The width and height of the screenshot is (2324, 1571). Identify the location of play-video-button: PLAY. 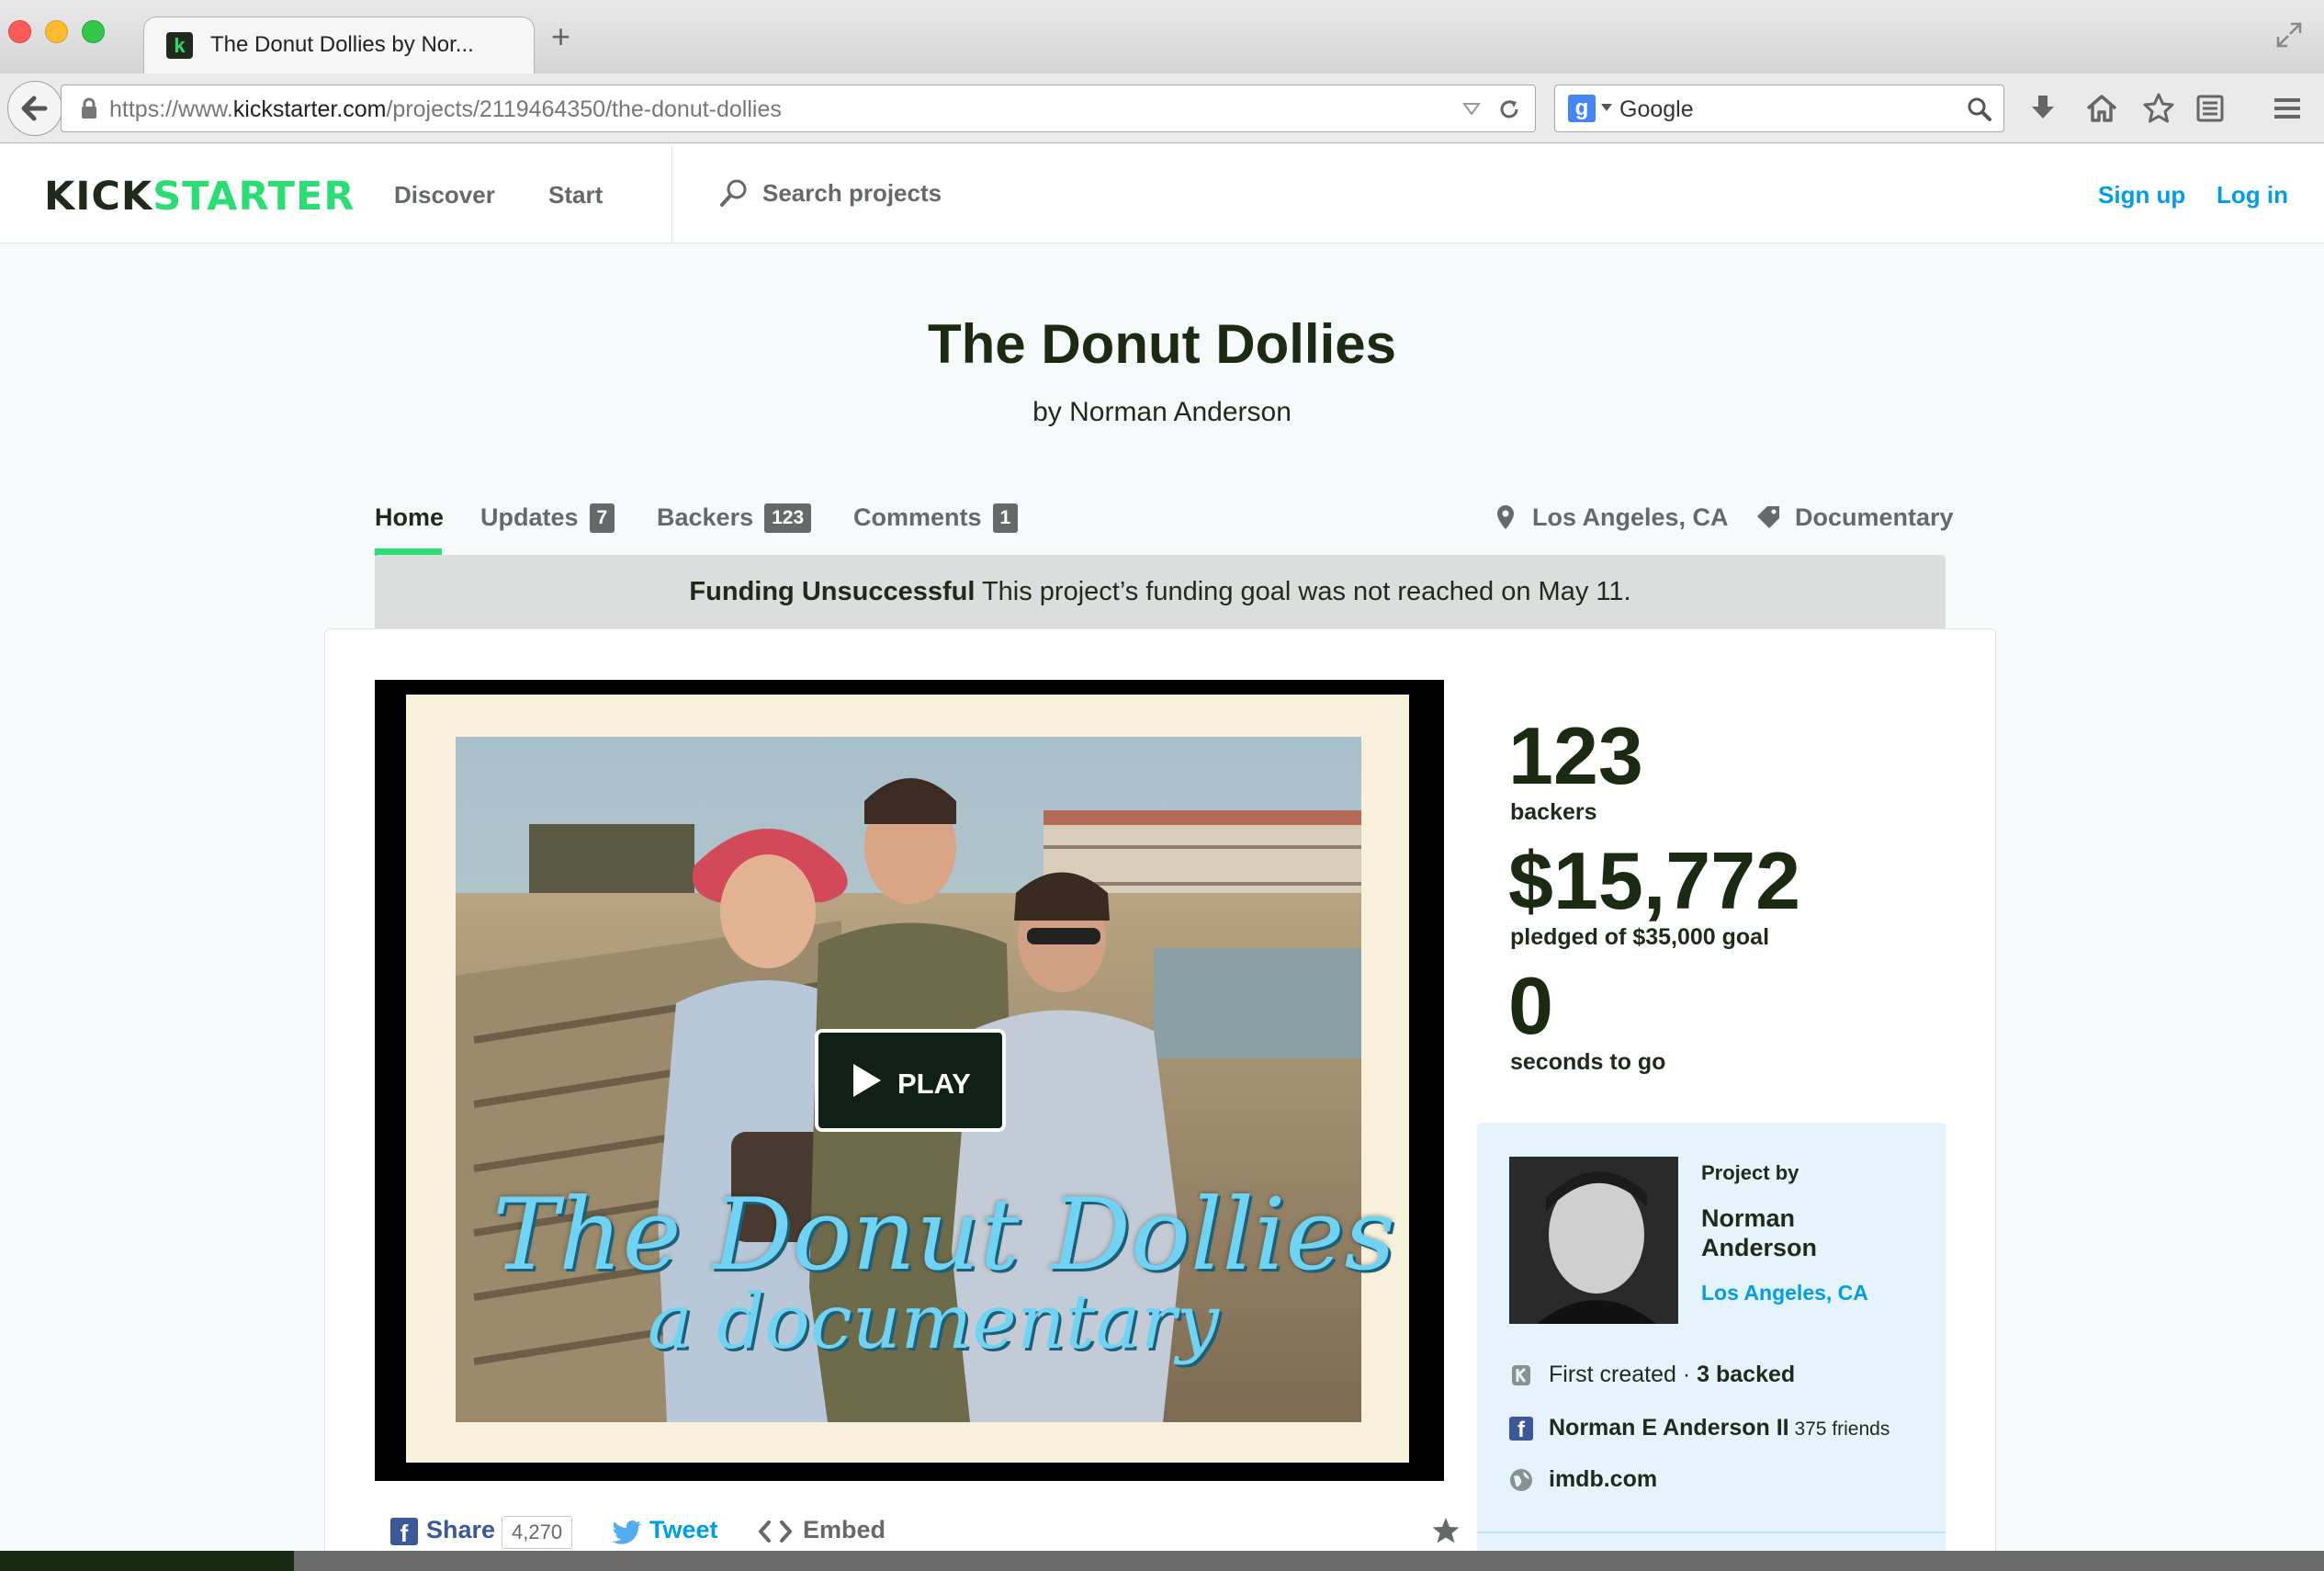
(910, 1081).